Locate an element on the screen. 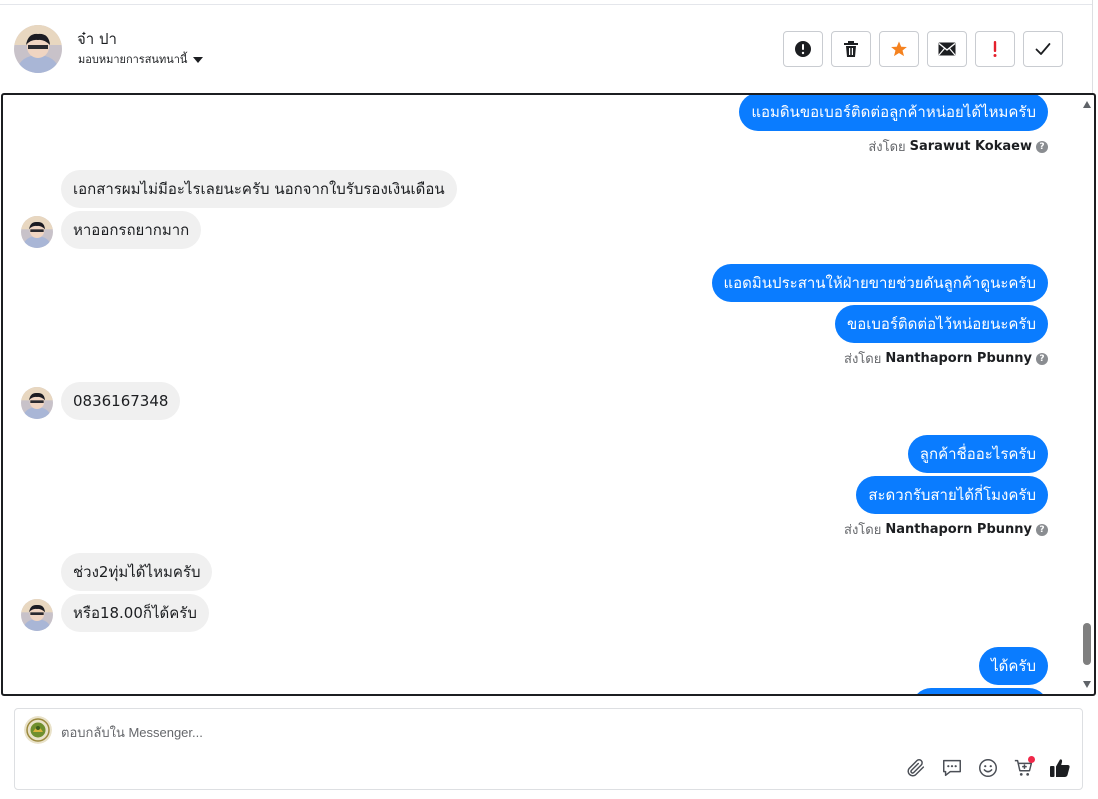 Image resolution: width=1098 pixels, height=799 pixels. scrollbar-thumb is located at coordinates (1087, 644).